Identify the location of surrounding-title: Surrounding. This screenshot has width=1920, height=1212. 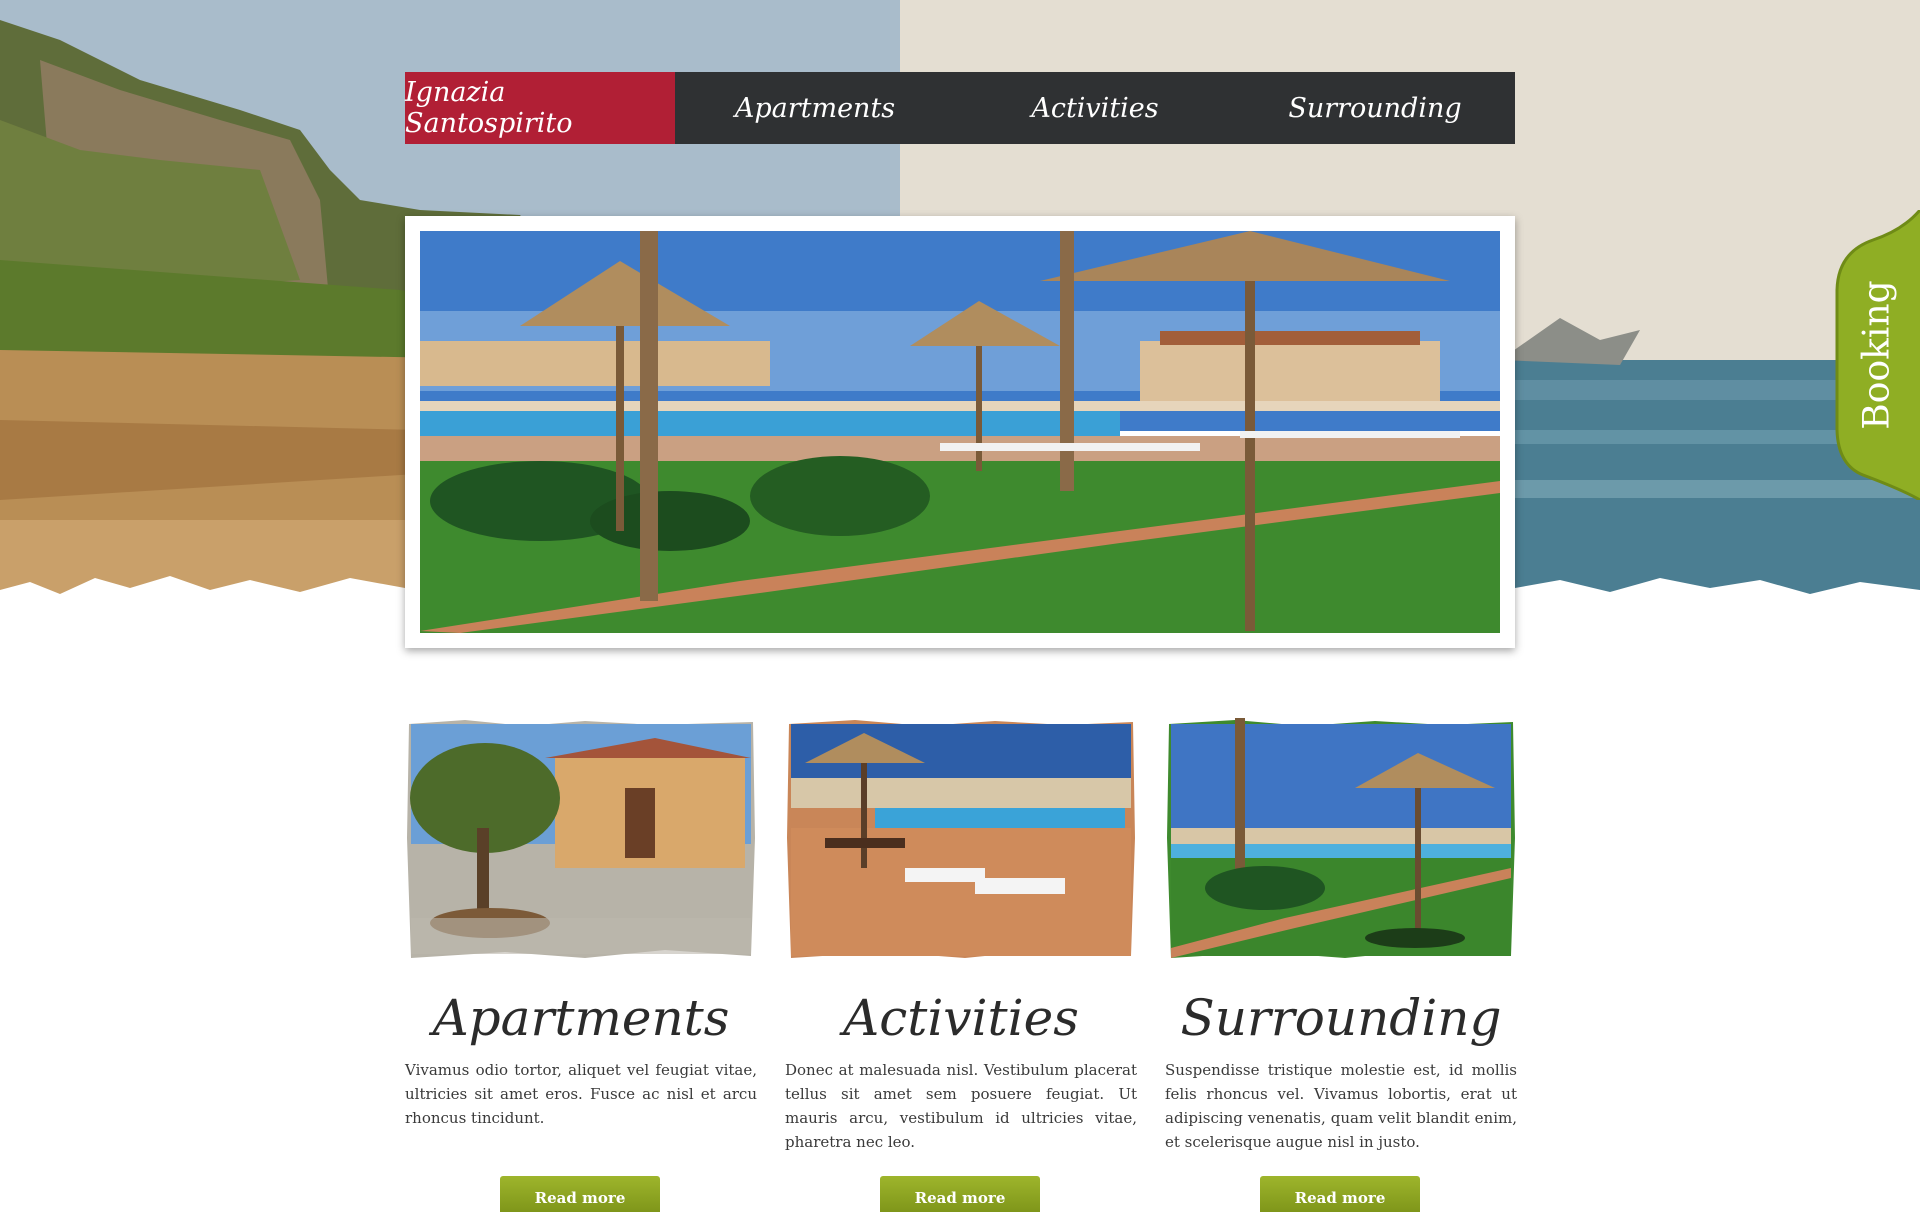
(1341, 1018).